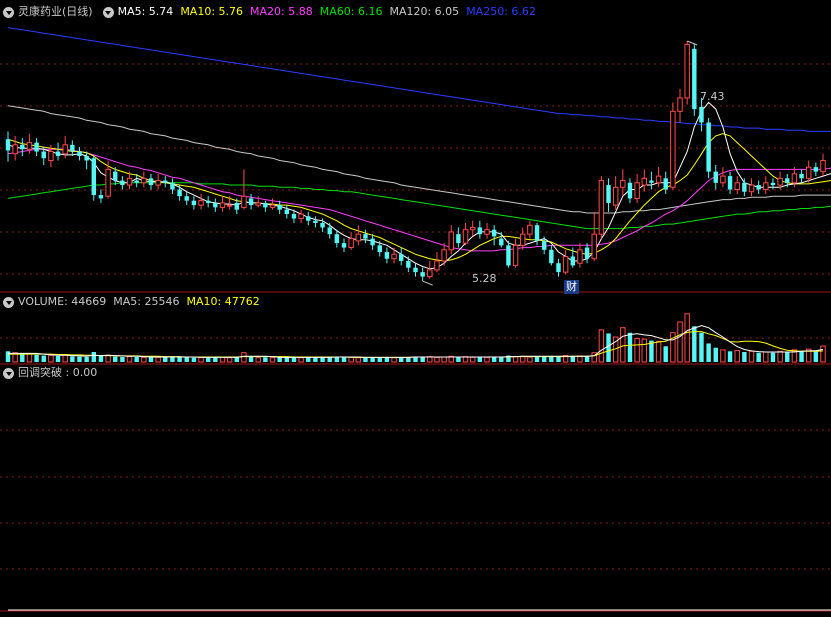 Image resolution: width=831 pixels, height=617 pixels. I want to click on volume-dropdown-icon, so click(8, 302).